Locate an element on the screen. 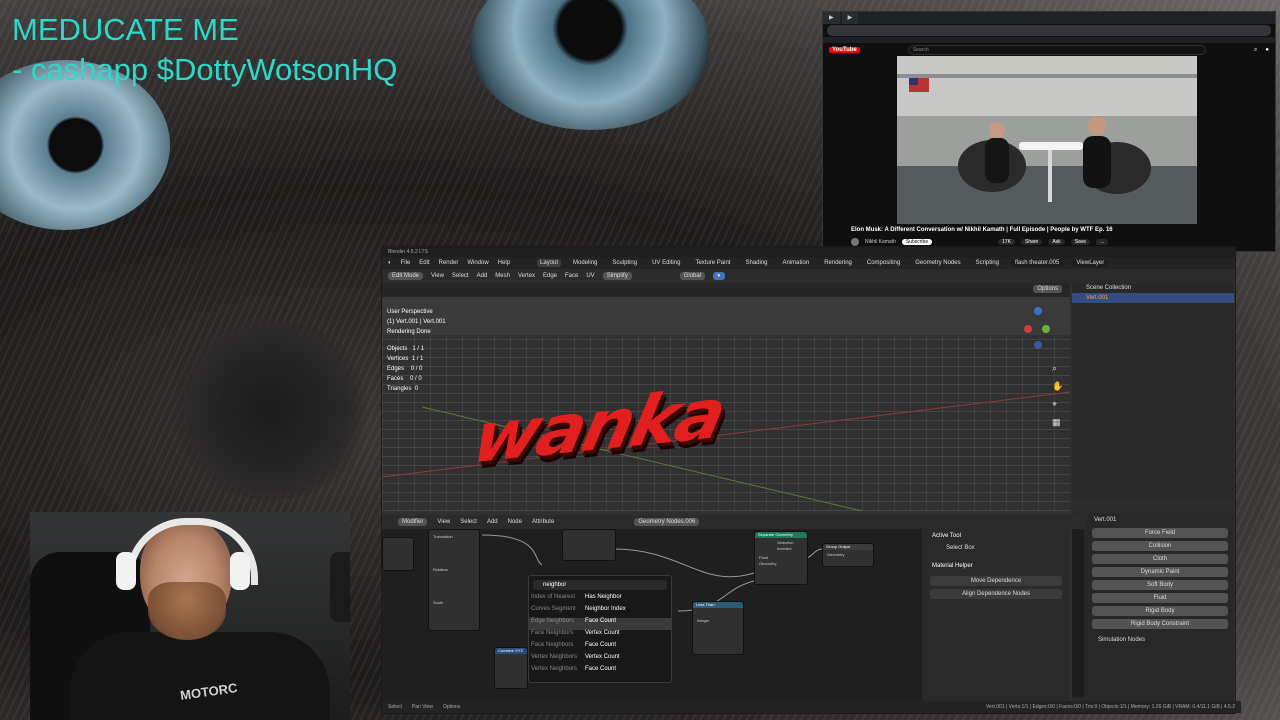 This screenshot has height=720, width=1280. soft-body-button: Soft Body is located at coordinates (1160, 585).